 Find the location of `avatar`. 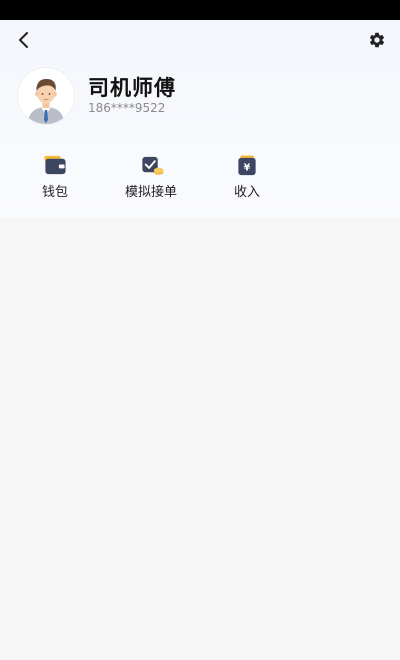

avatar is located at coordinates (46, 96).